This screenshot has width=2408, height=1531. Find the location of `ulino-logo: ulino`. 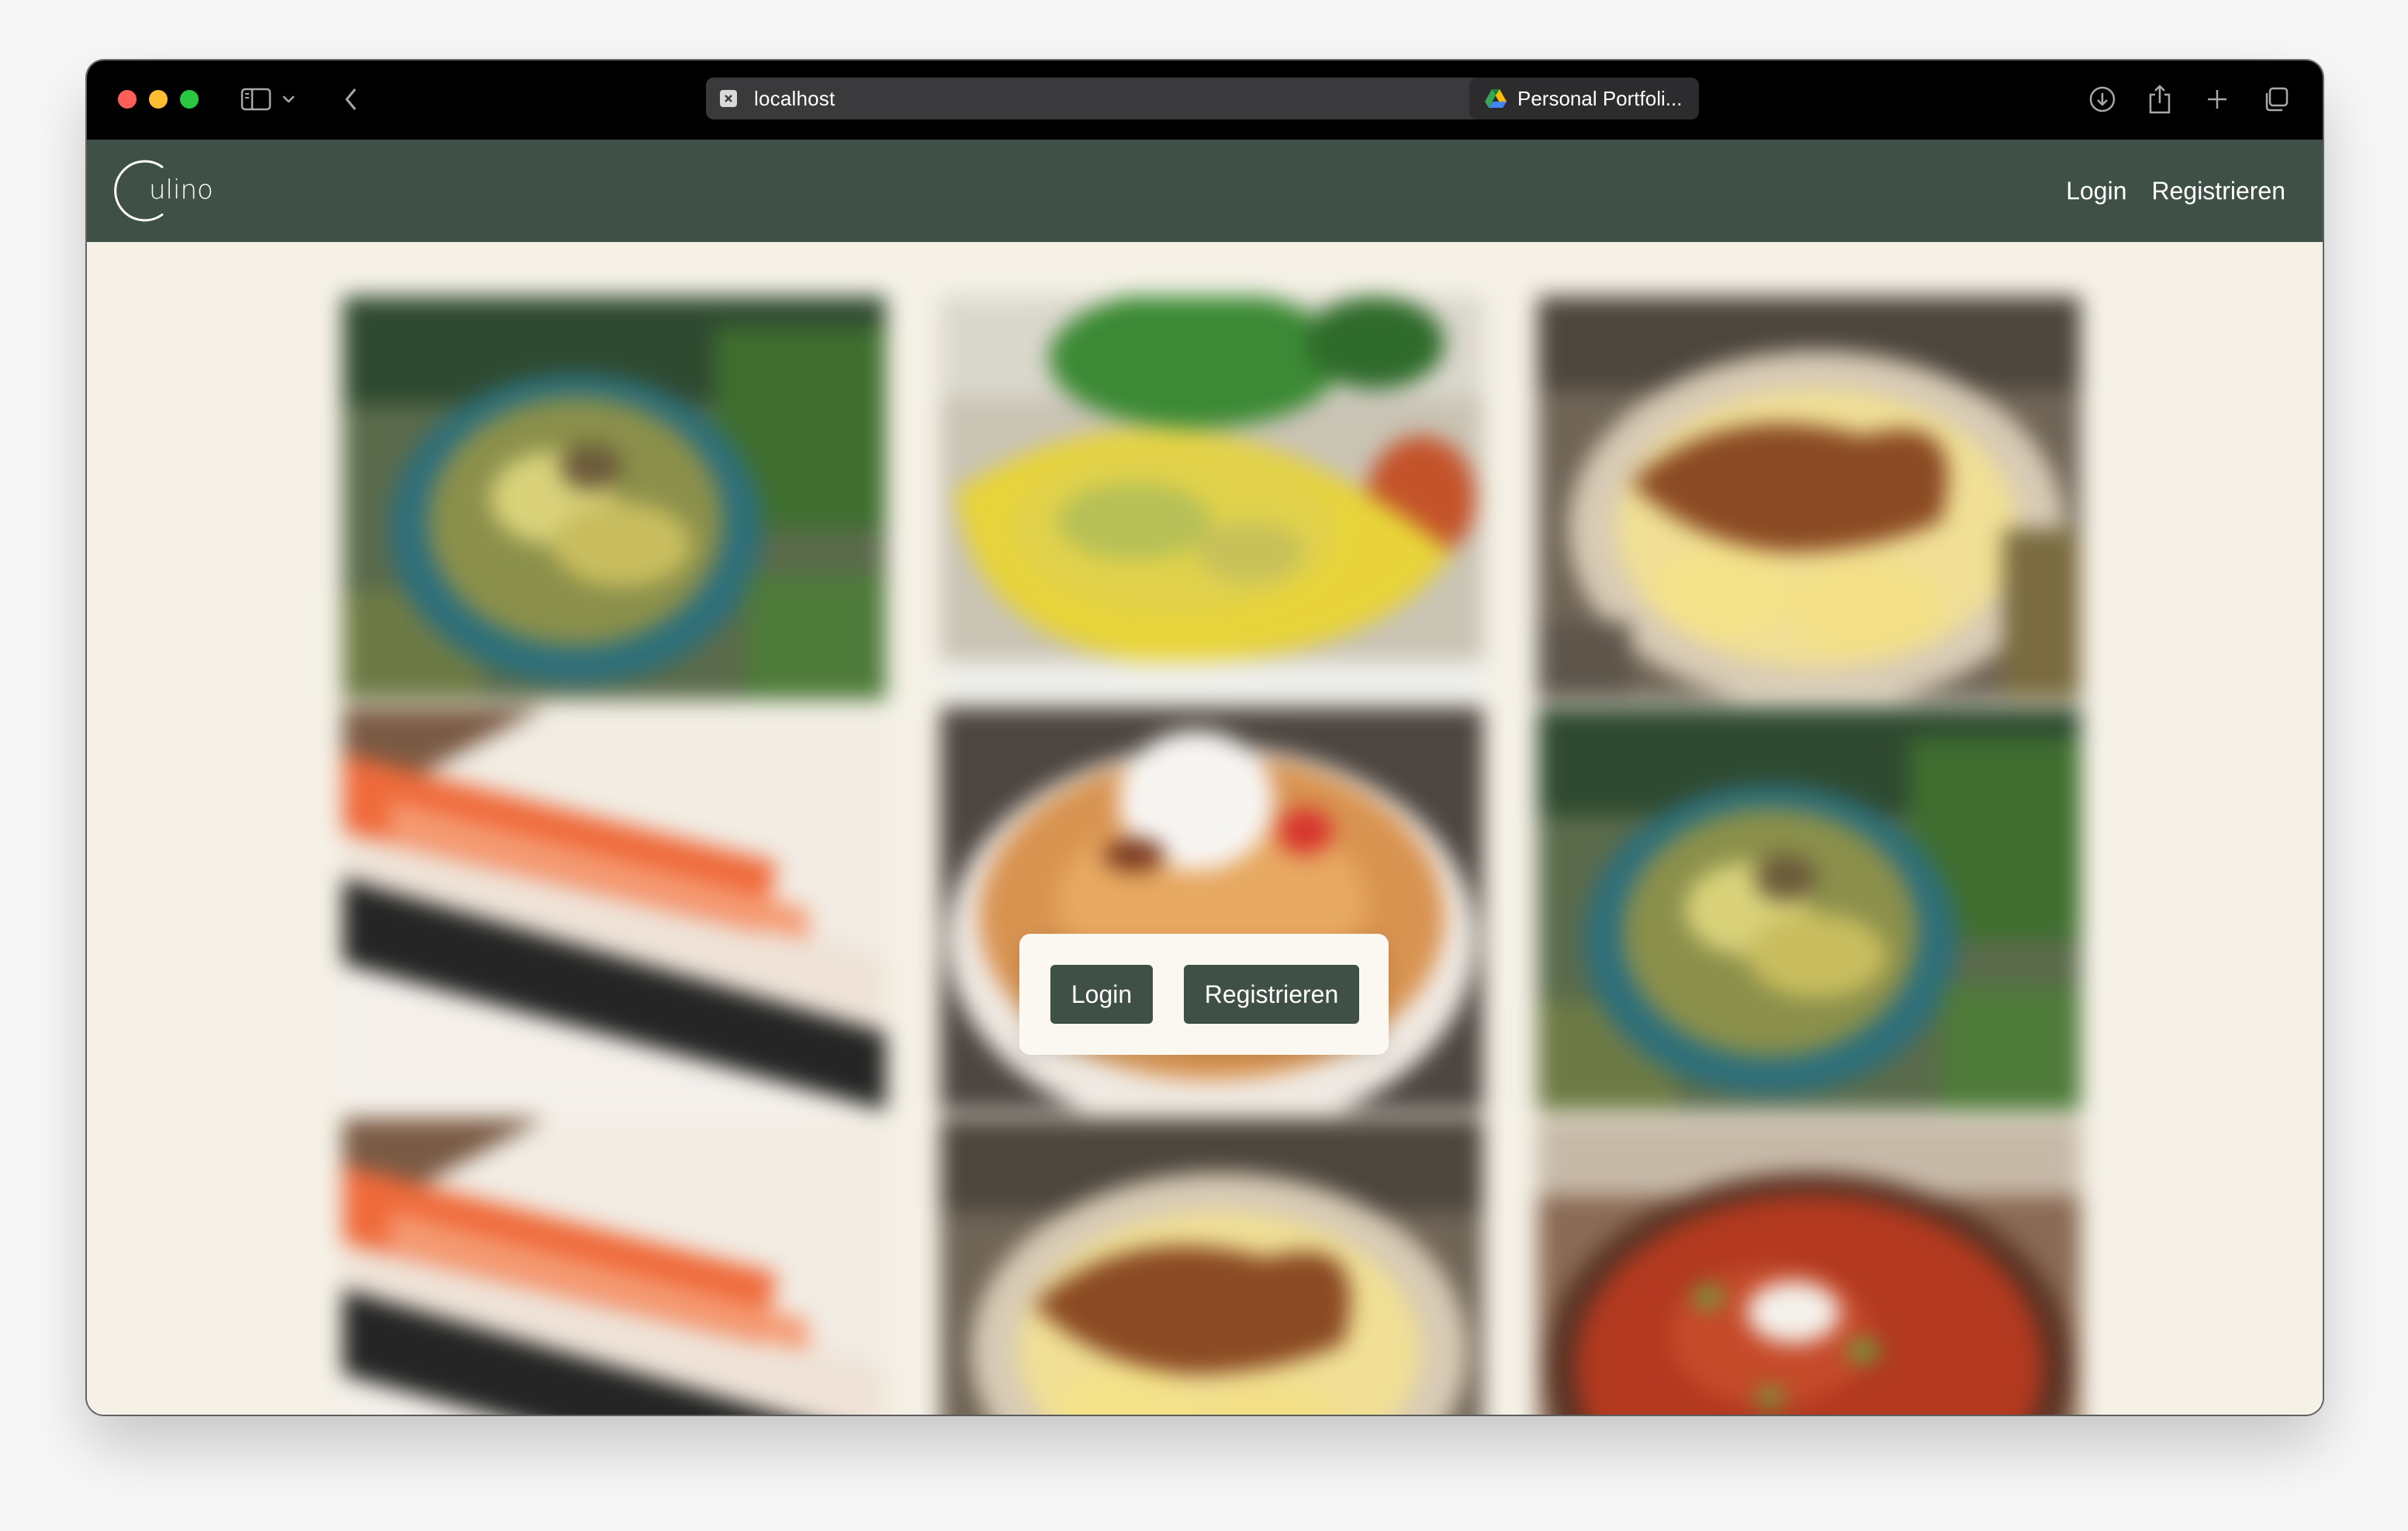

ulino-logo: ulino is located at coordinates (168, 190).